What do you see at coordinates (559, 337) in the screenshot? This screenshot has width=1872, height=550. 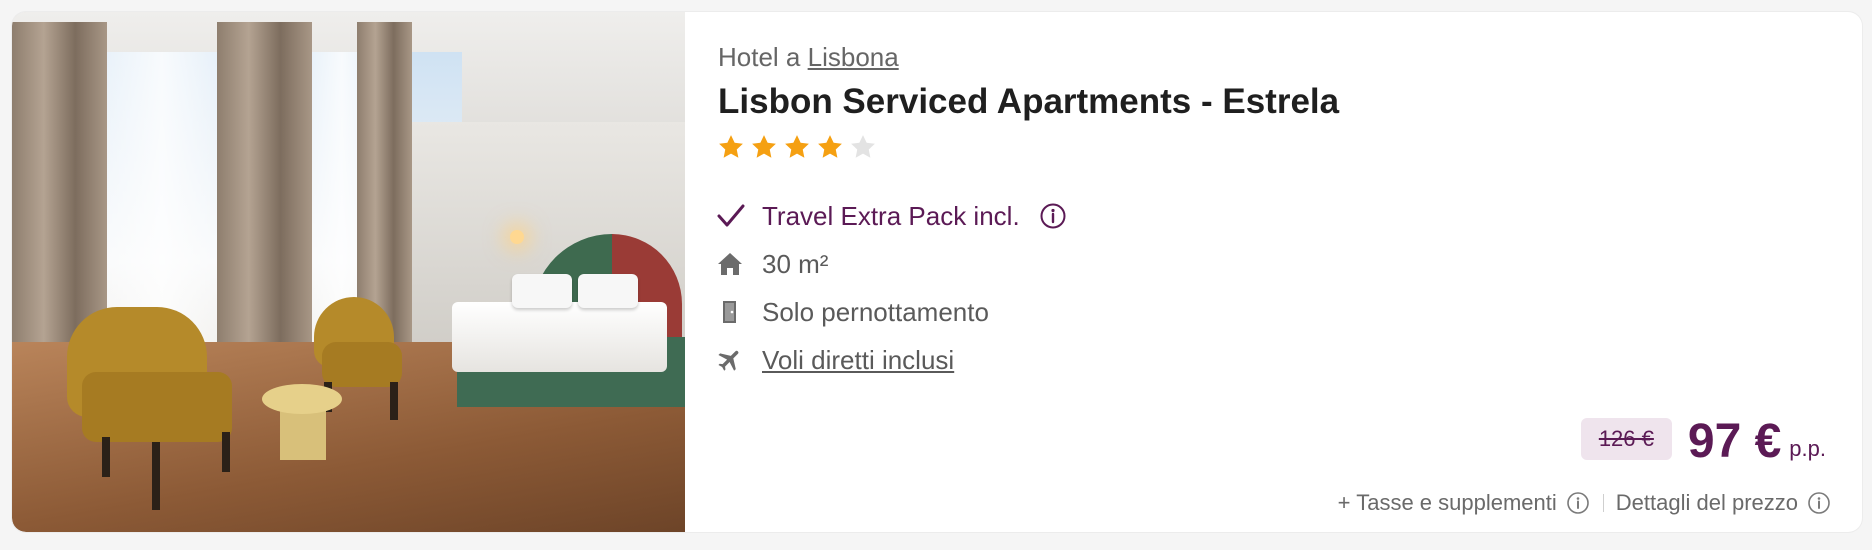 I see `photo-bed-sheet` at bounding box center [559, 337].